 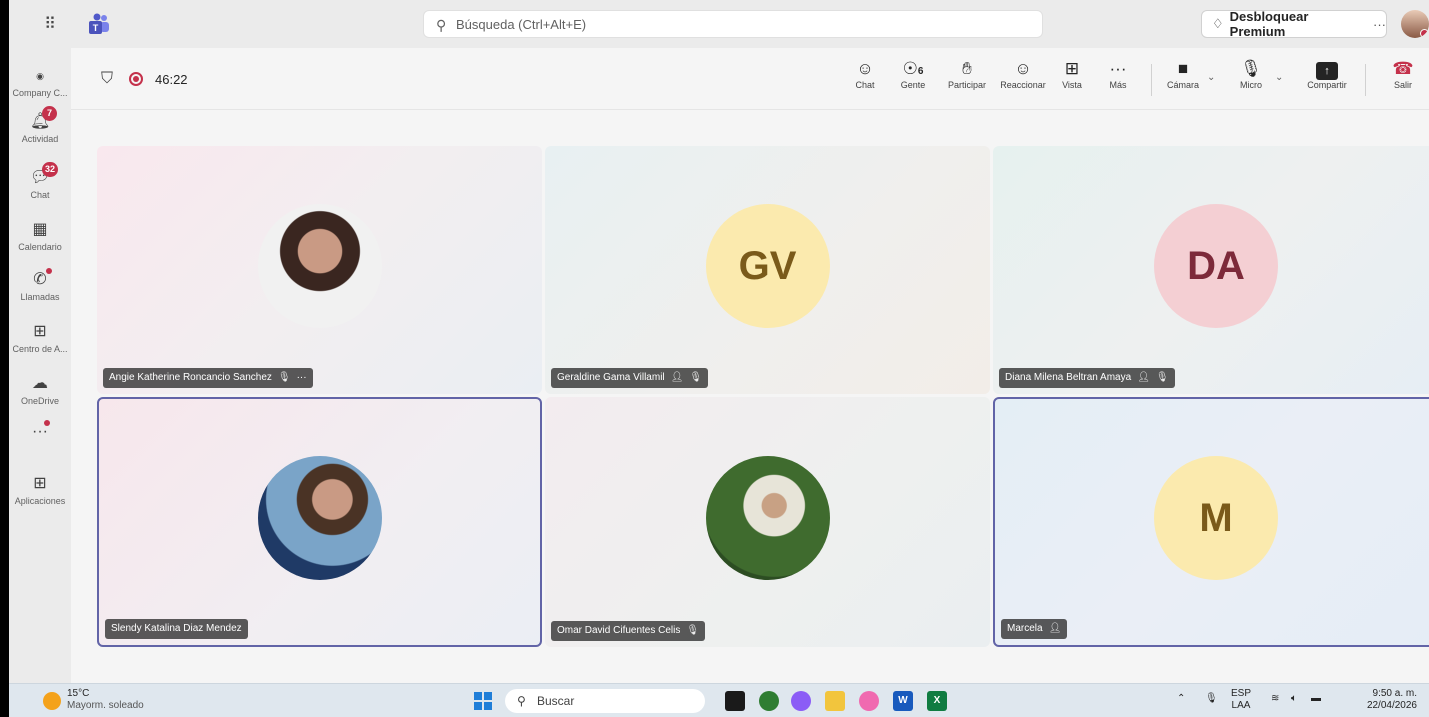 I want to click on react-button: ☺ Reaccionar, so click(x=1023, y=74).